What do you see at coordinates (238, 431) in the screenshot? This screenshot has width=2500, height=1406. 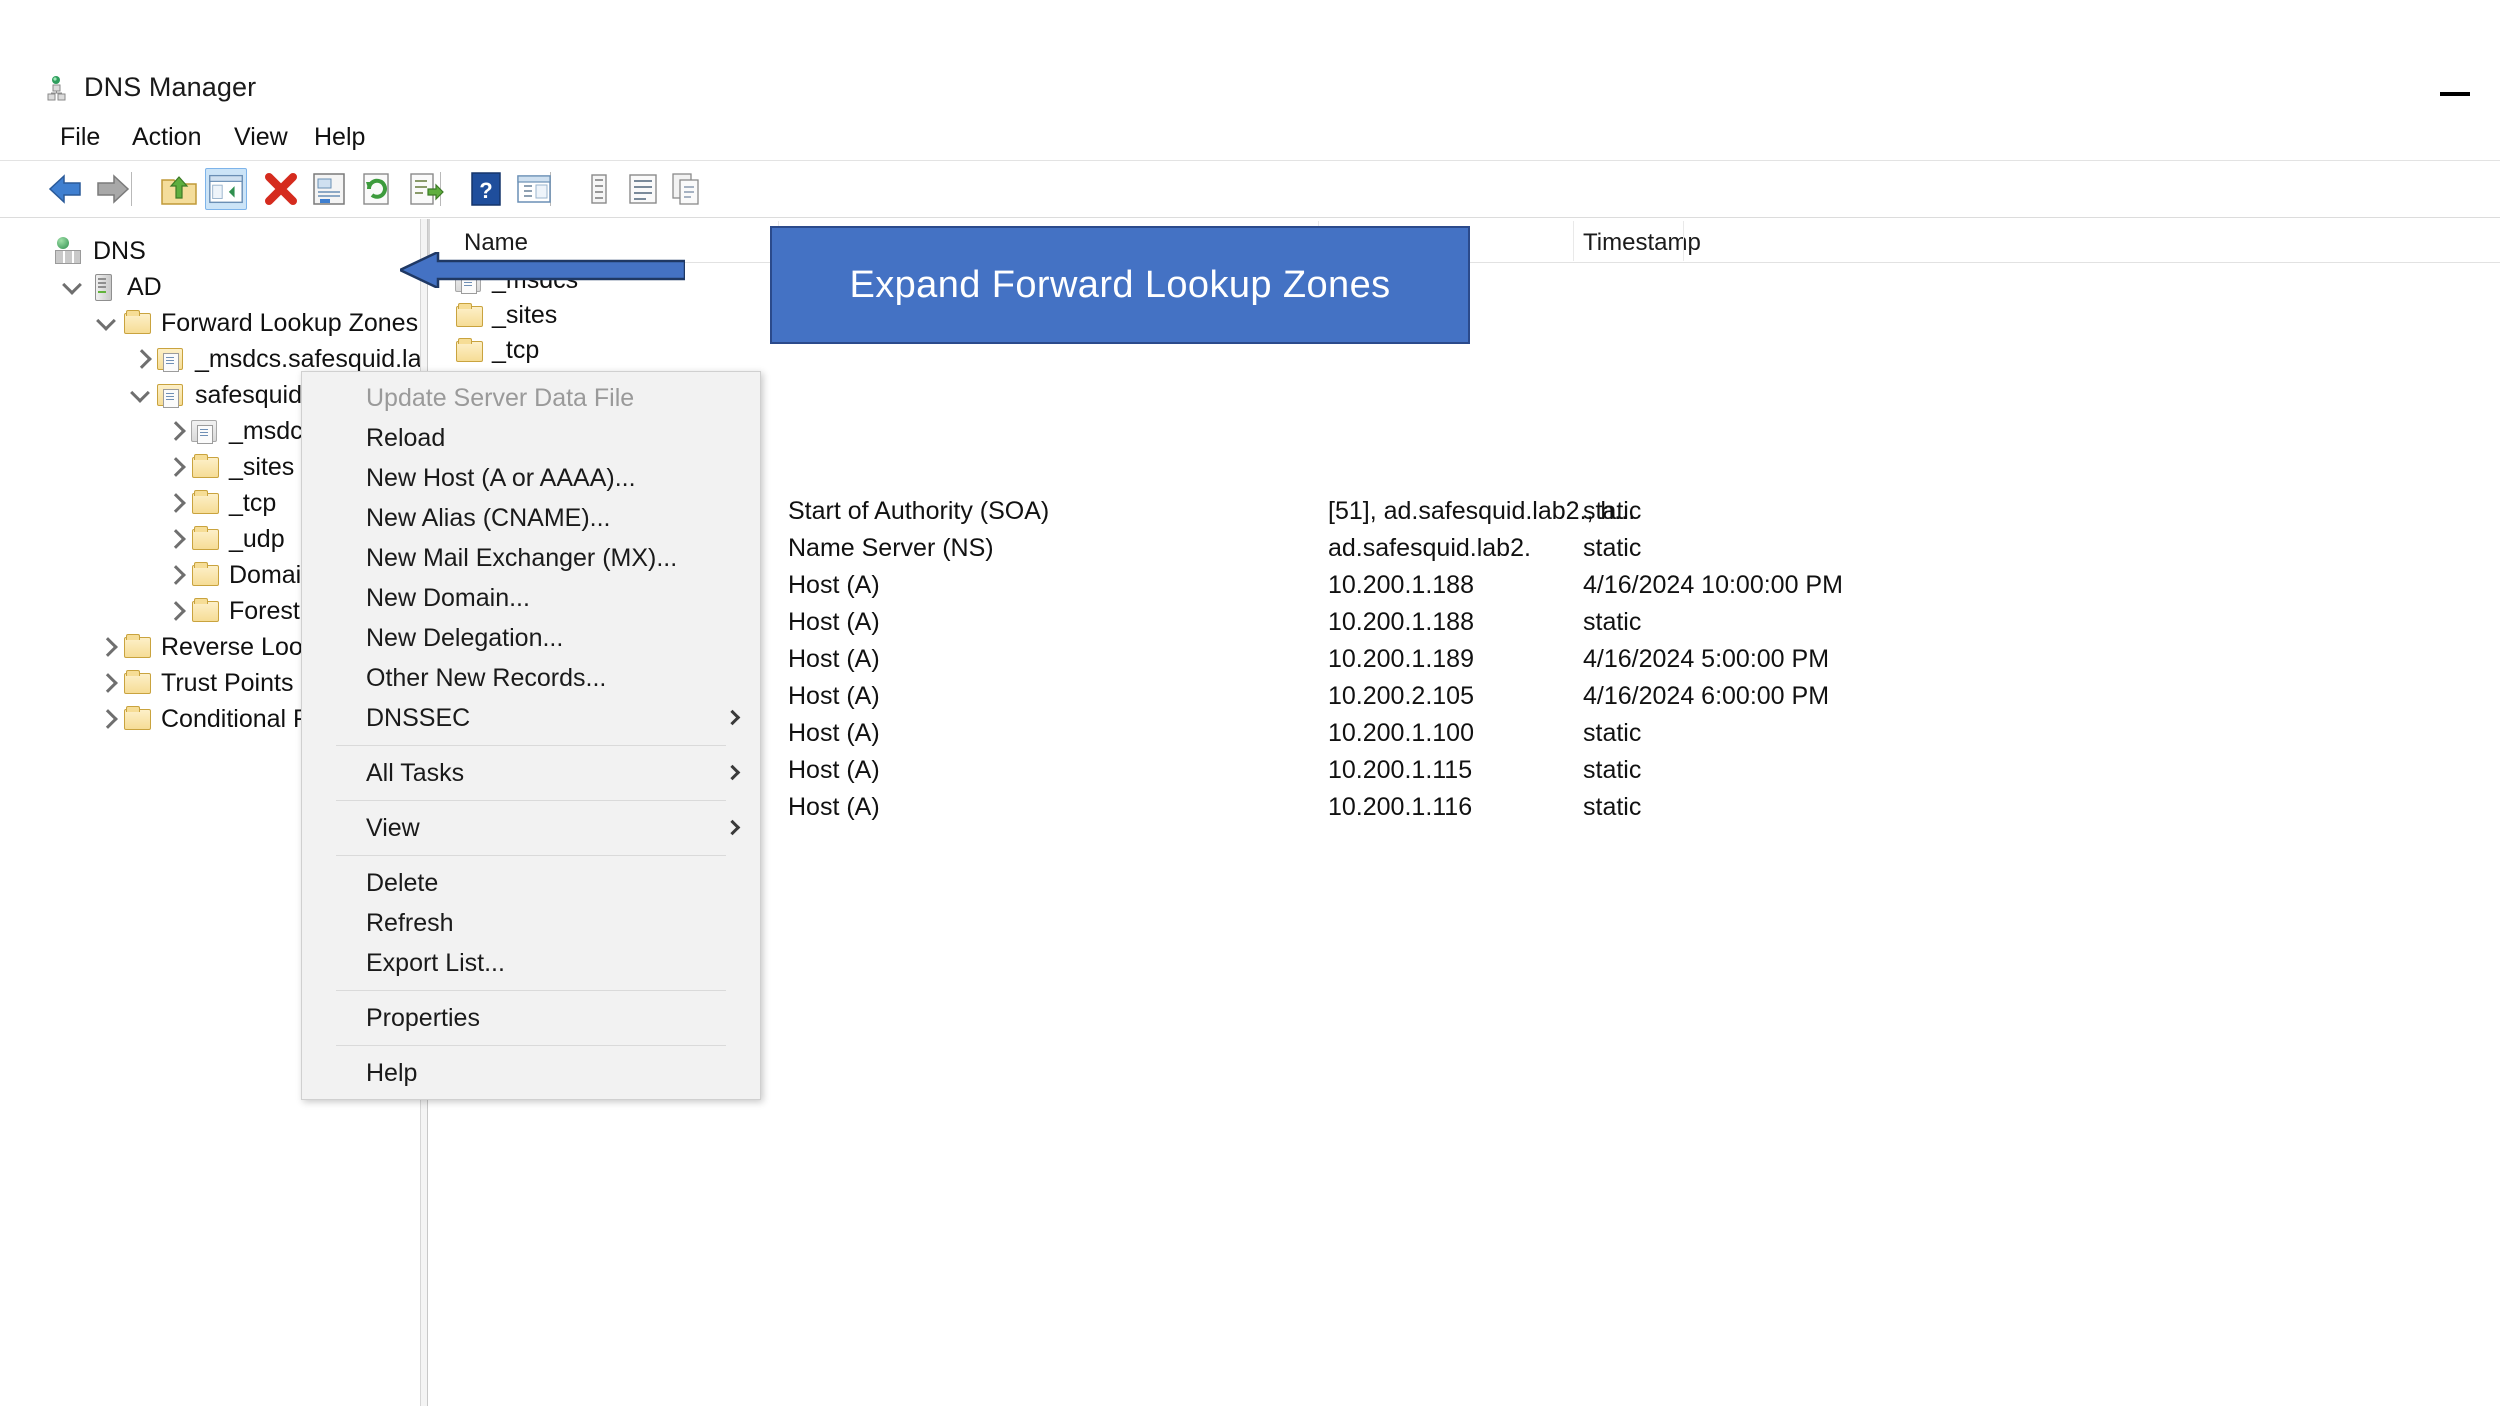 I see `tree-item-msdcs: _msdcs` at bounding box center [238, 431].